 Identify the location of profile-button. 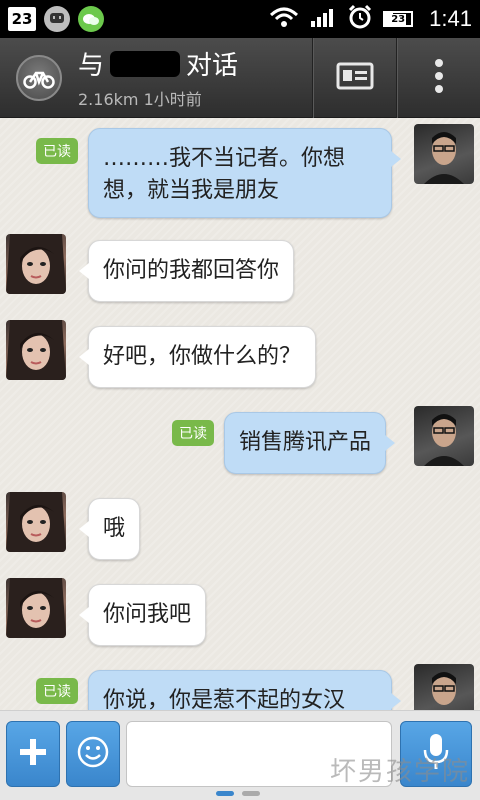
(354, 77).